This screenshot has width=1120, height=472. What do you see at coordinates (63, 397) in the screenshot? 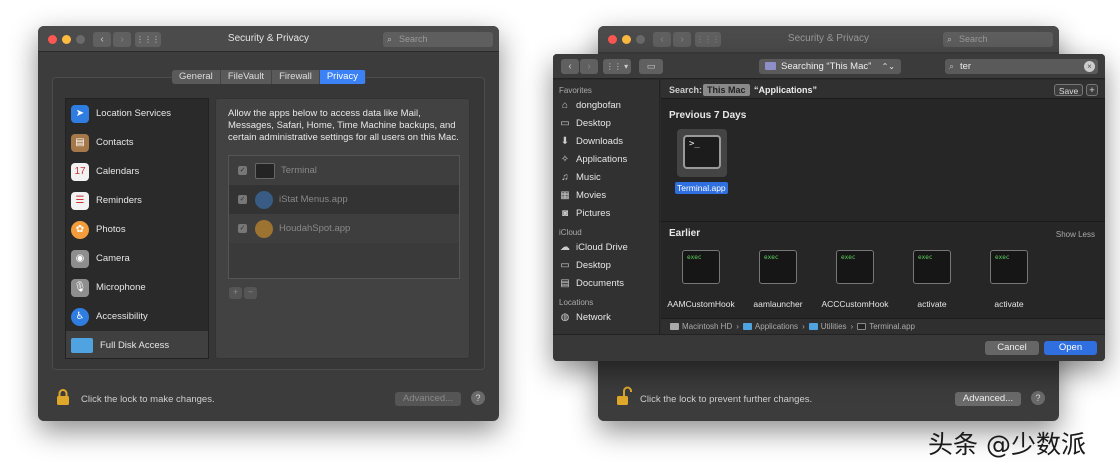
I see `lock-icon` at bounding box center [63, 397].